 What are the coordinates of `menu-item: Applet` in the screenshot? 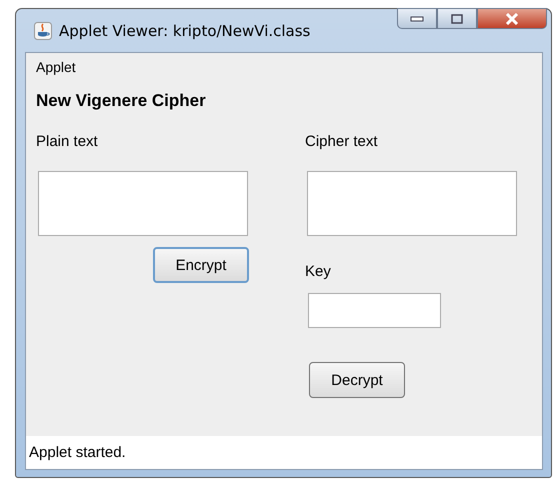 It's located at (56, 67).